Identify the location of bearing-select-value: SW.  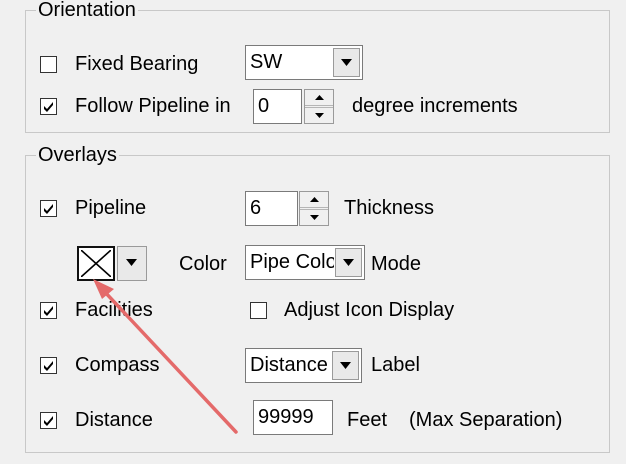
(266, 62).